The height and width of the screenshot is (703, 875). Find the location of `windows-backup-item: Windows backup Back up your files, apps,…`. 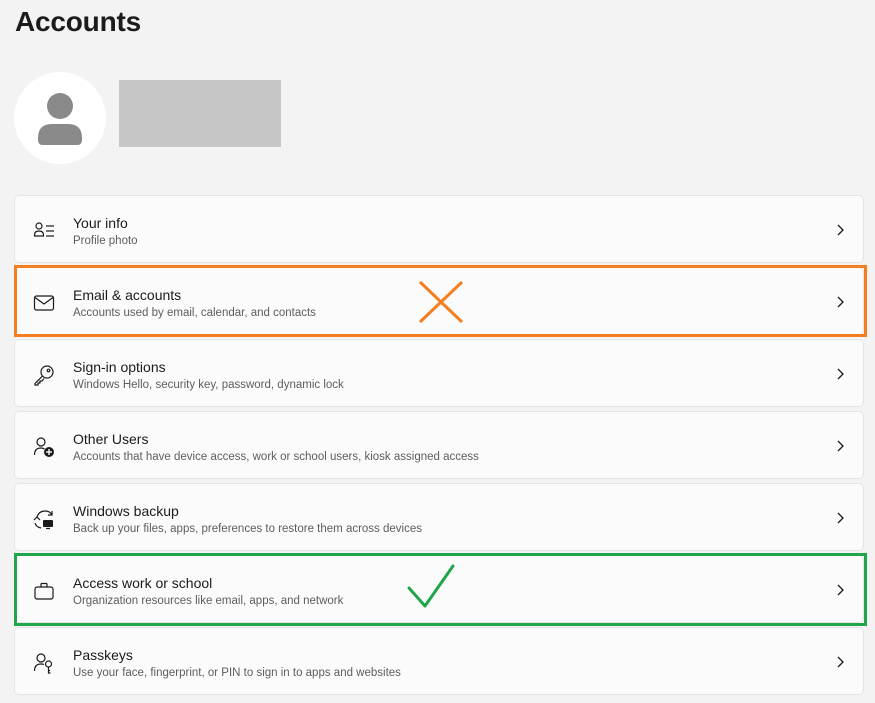

windows-backup-item: Windows backup Back up your files, apps,… is located at coordinates (439, 517).